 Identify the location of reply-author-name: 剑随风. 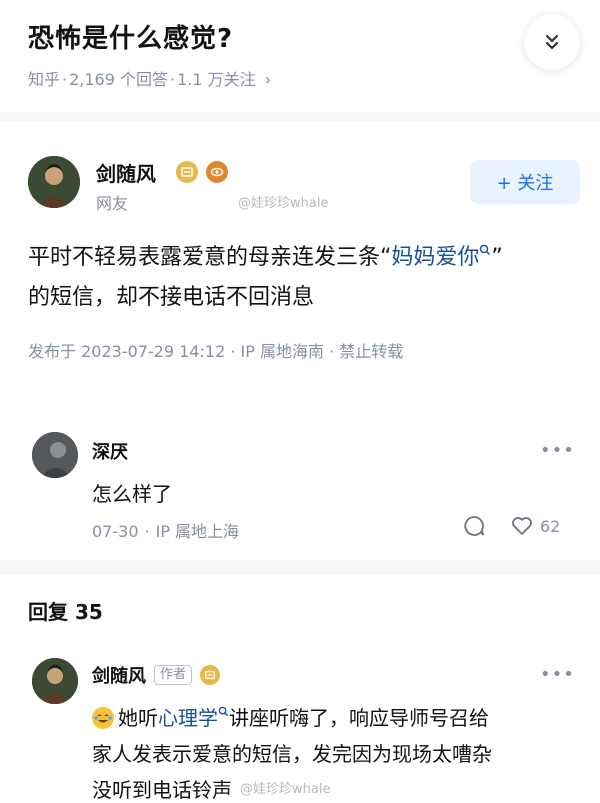
(119, 675).